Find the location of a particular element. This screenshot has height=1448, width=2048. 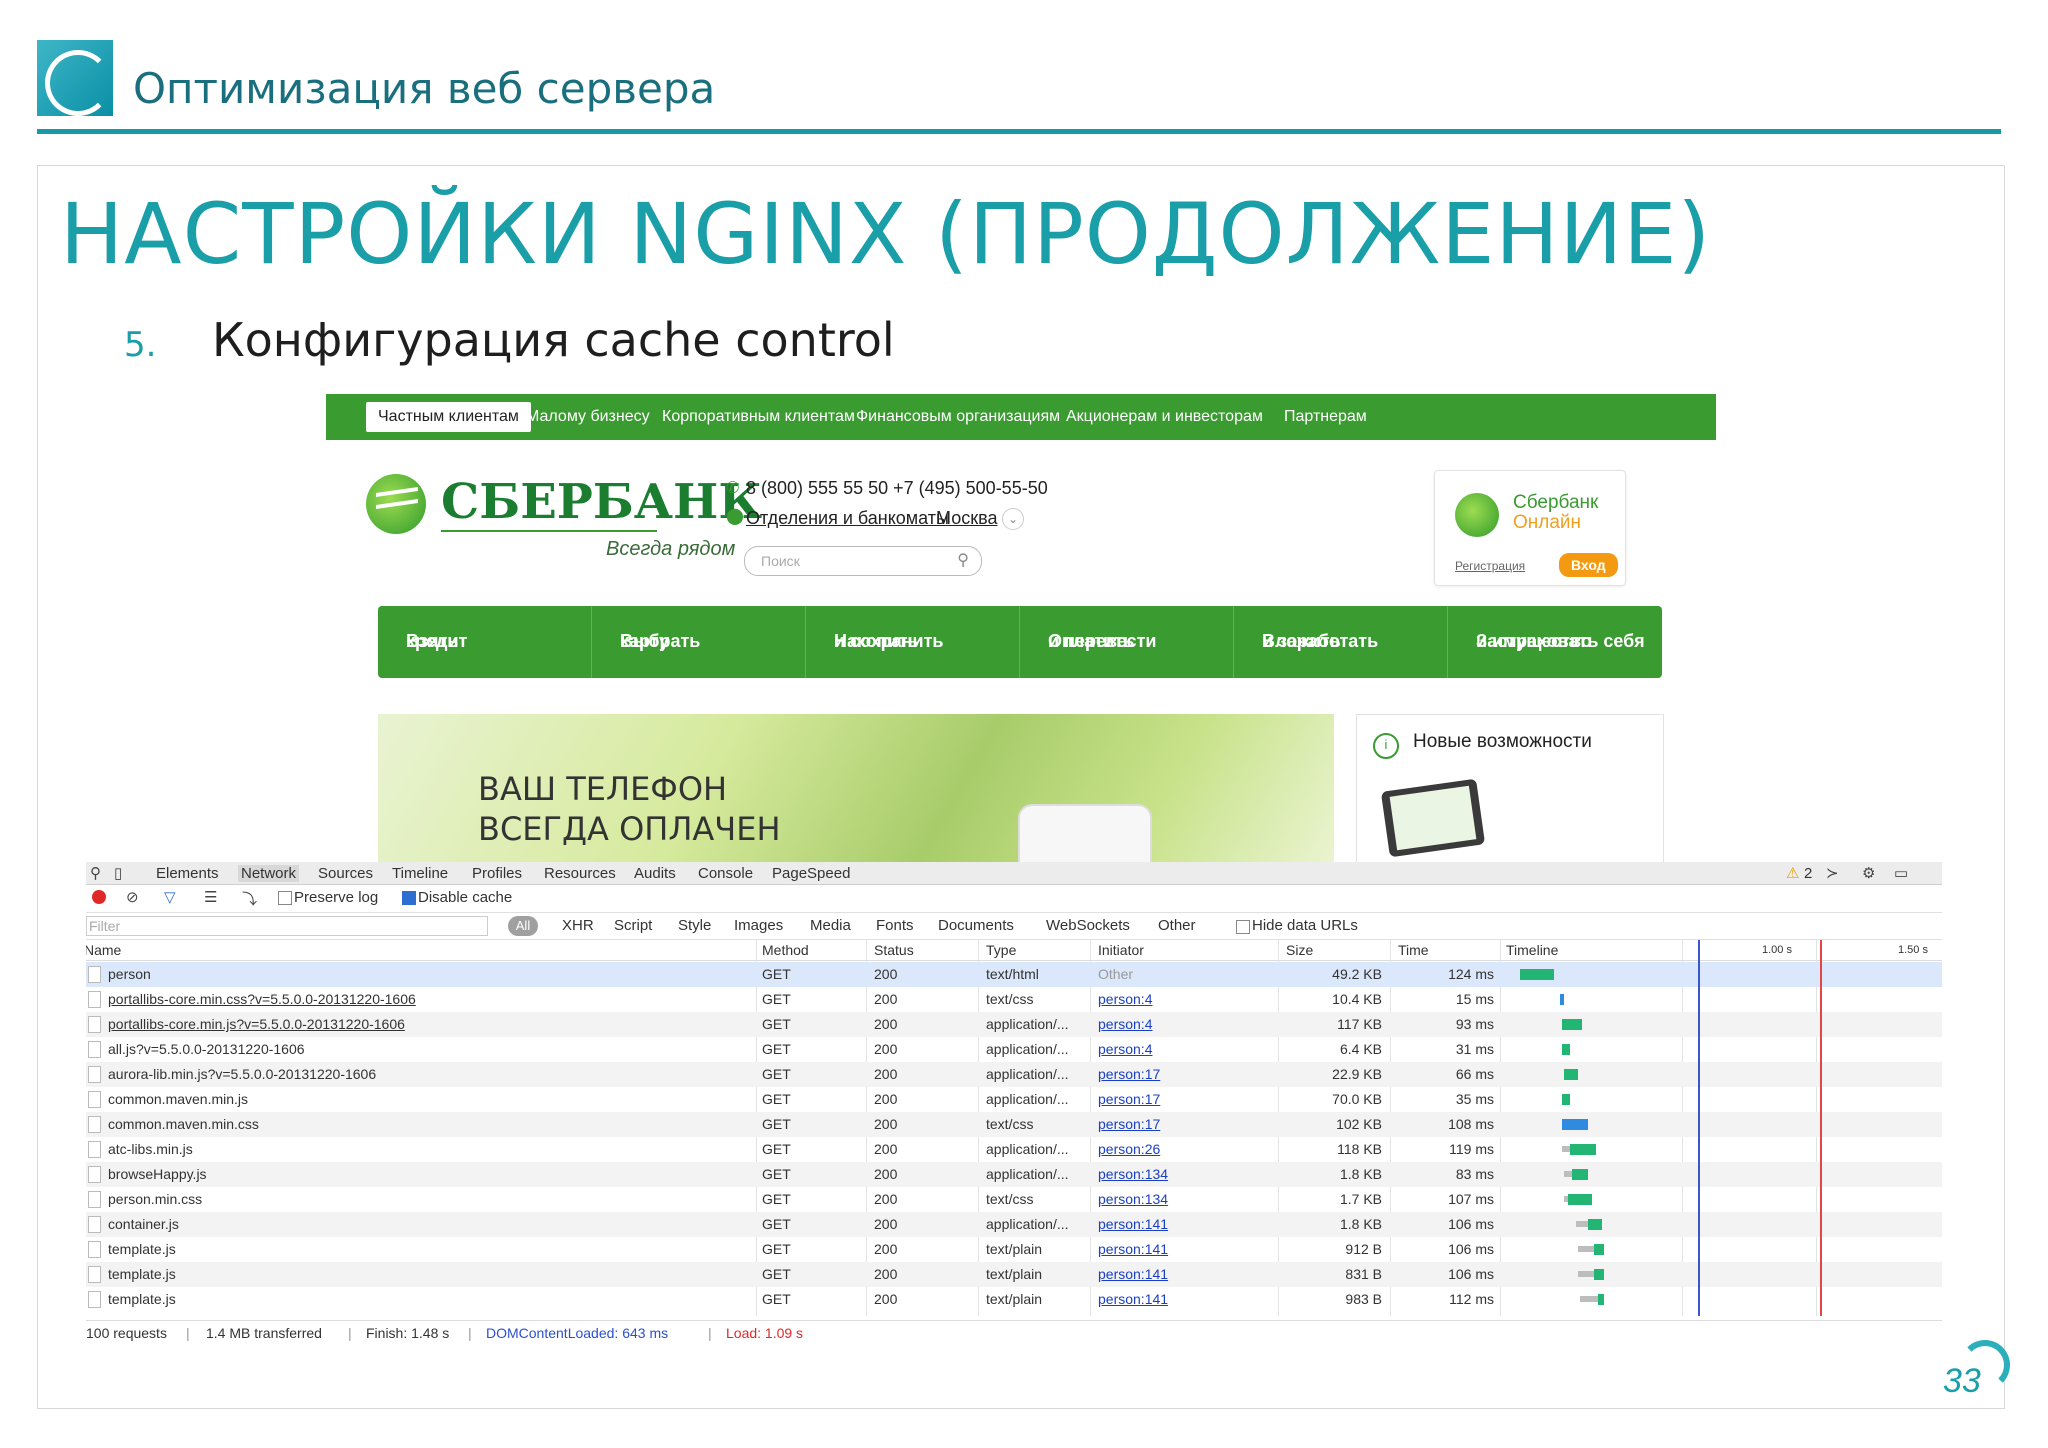

filter-xhr: XHR is located at coordinates (578, 925).